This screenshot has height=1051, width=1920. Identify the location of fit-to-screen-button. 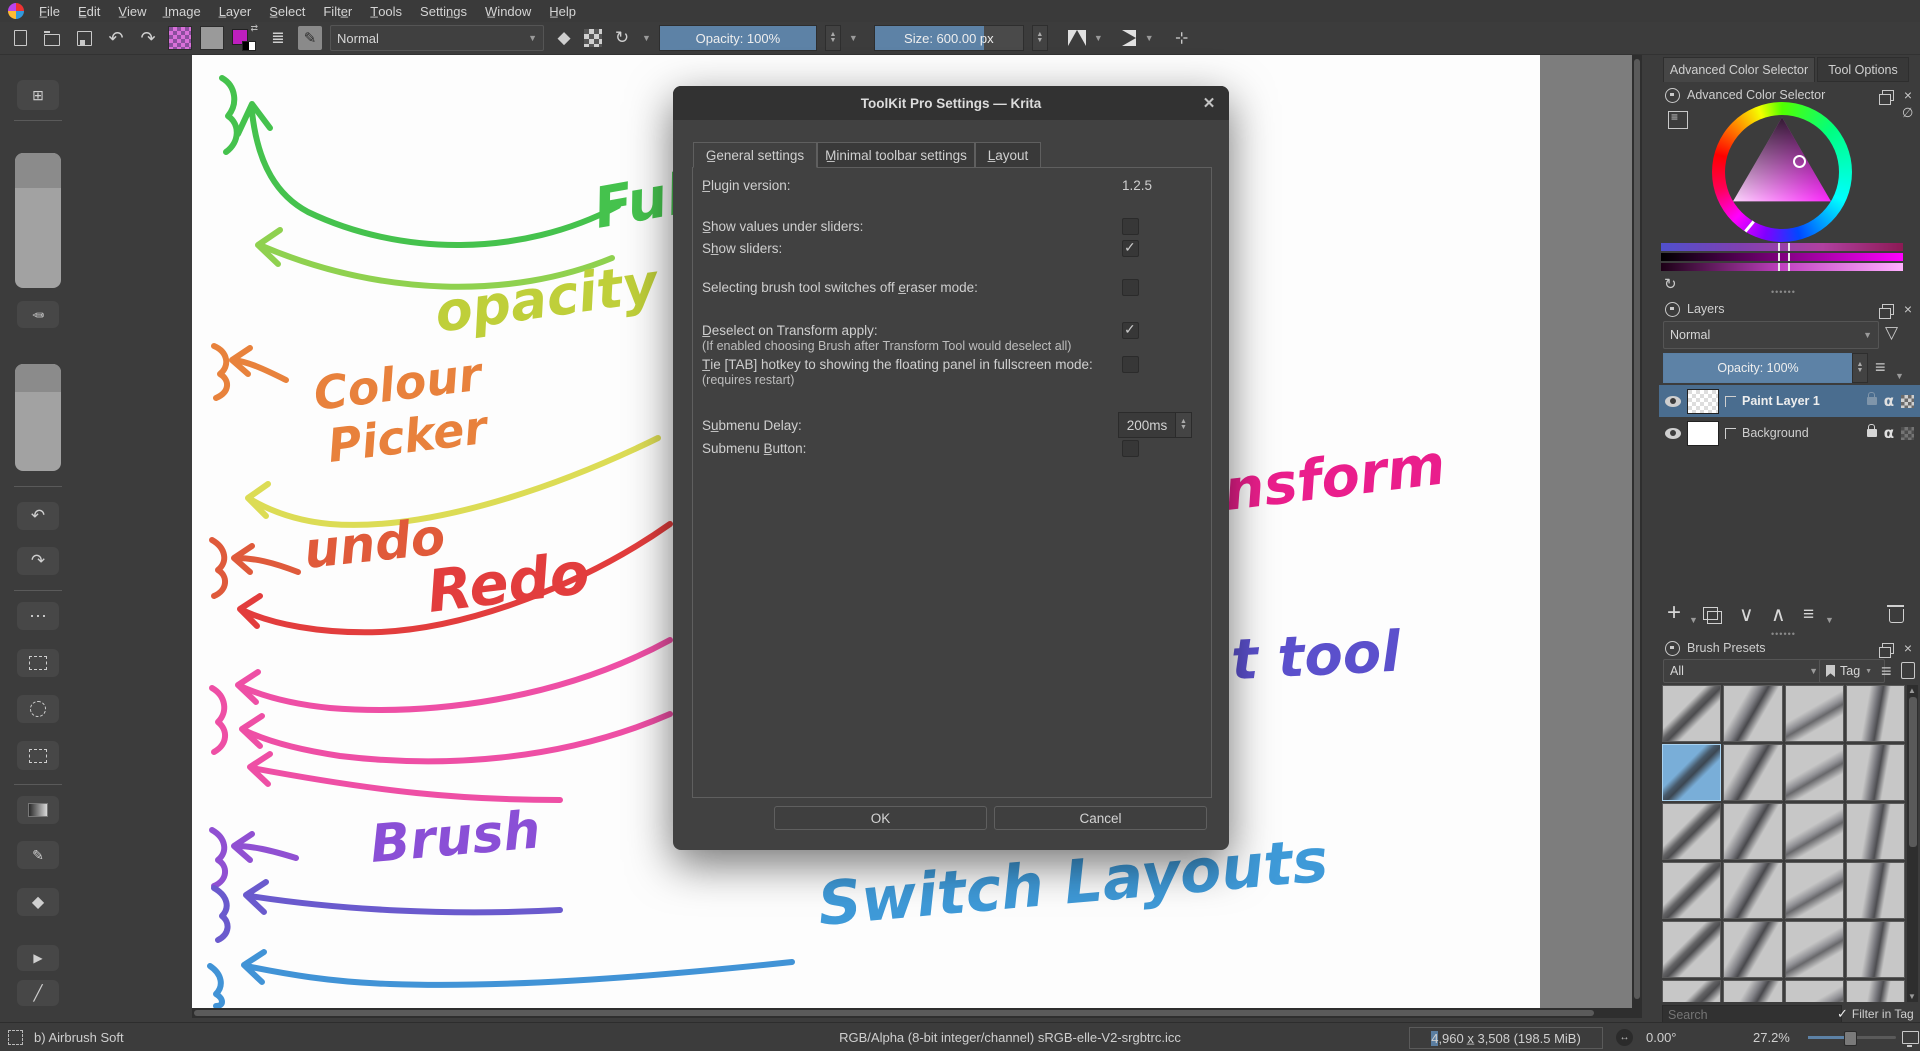
(1910, 1039).